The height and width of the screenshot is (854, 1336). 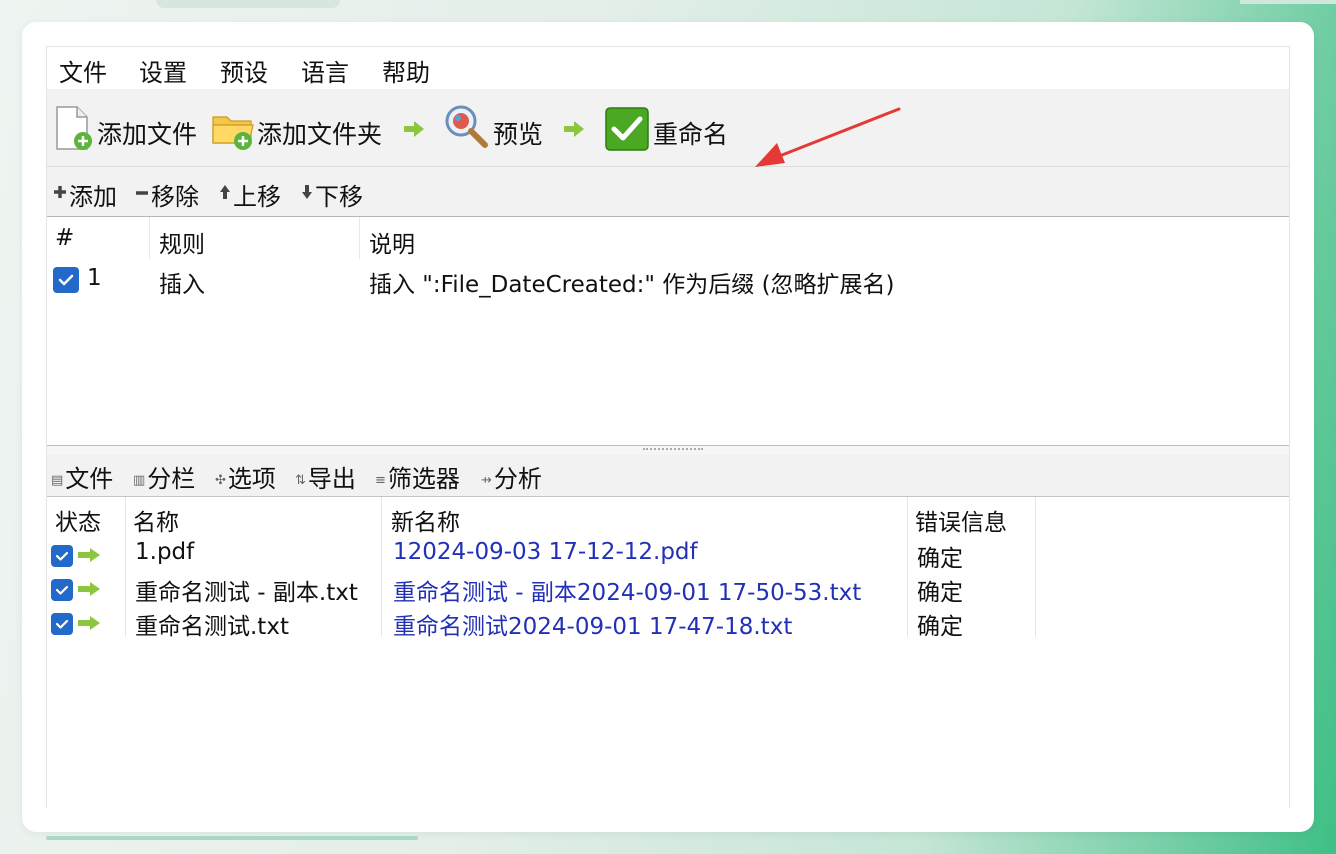 I want to click on preview-button: 预览, so click(x=498, y=127).